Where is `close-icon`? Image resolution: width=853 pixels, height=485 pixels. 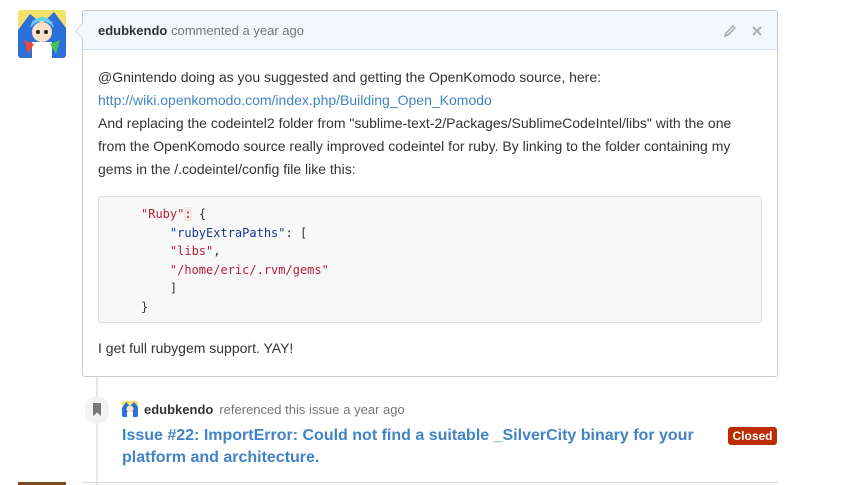
close-icon is located at coordinates (757, 31).